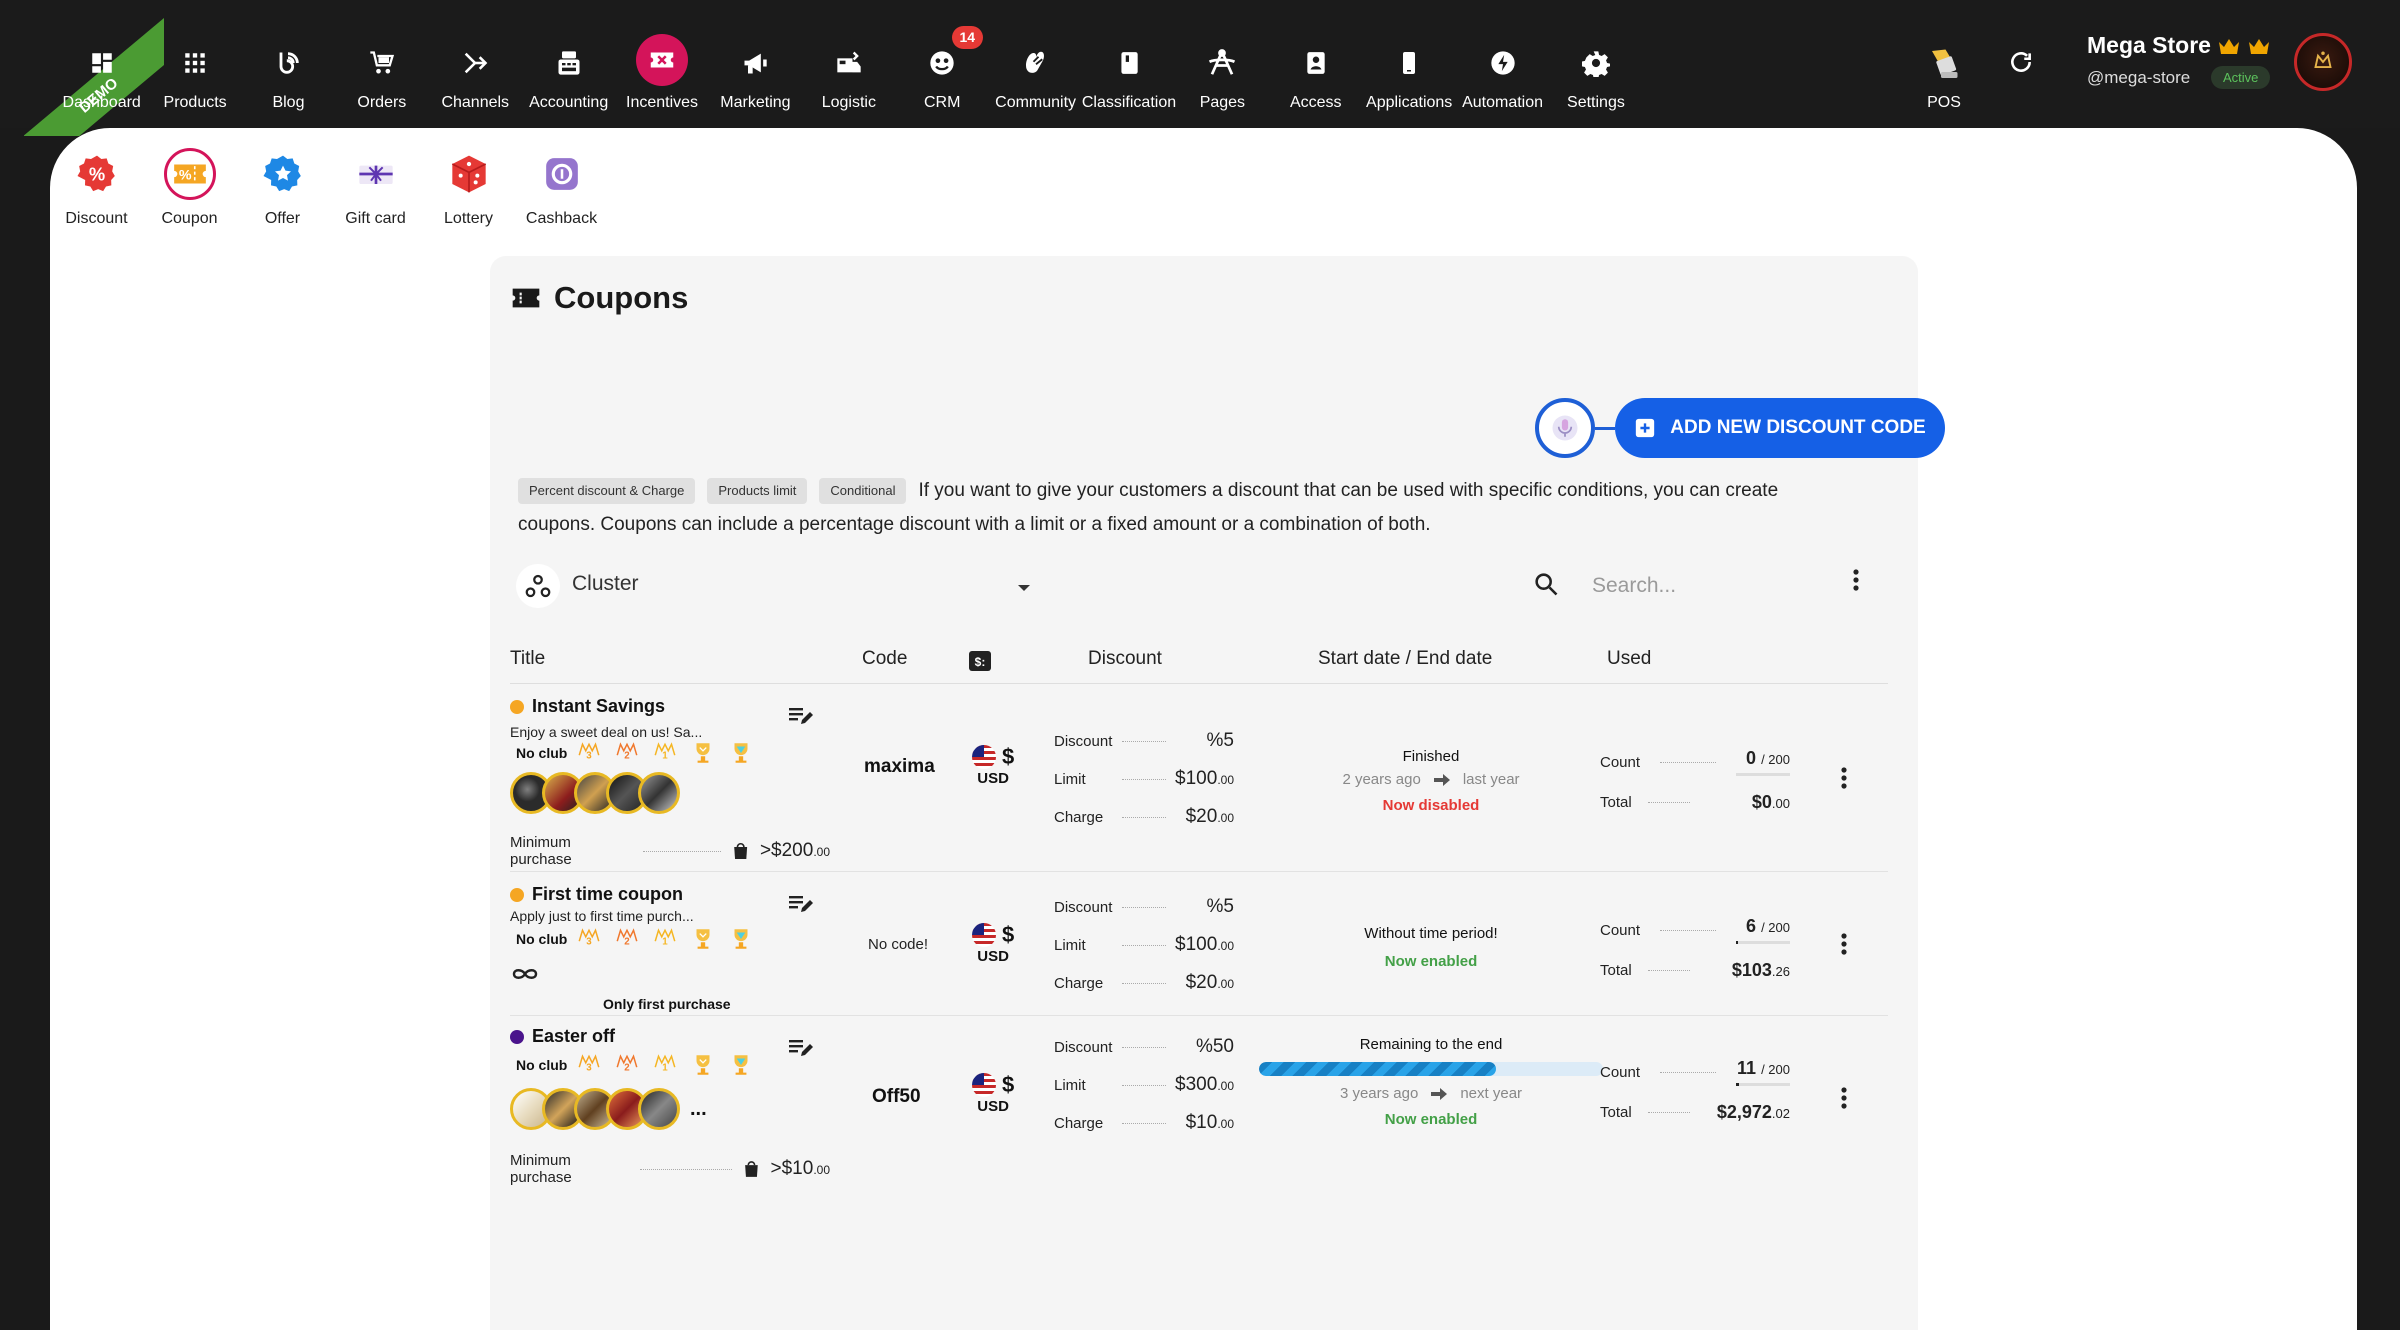 This screenshot has width=2400, height=1330. I want to click on nav-automation: Automation, so click(1502, 80).